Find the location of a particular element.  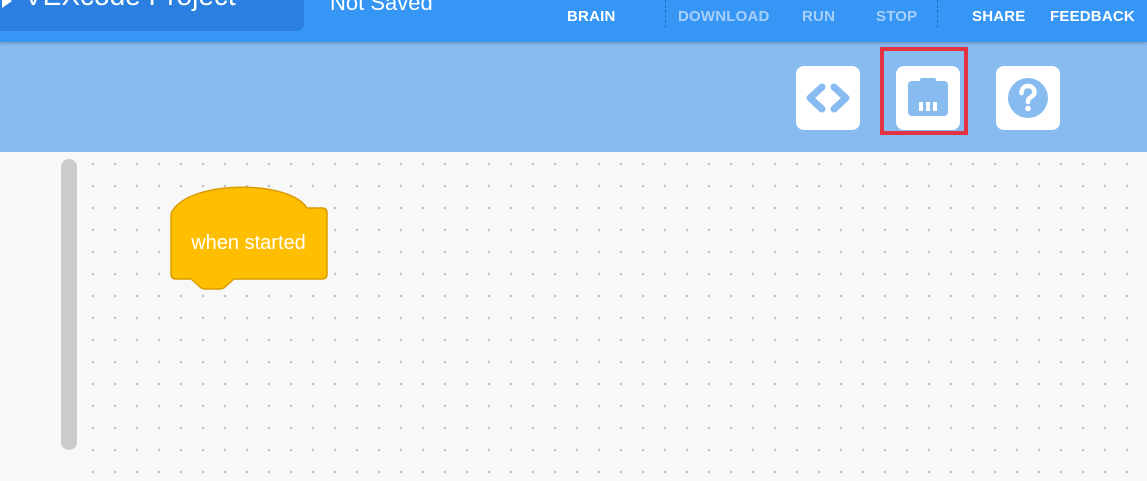

when-started-block: when started is located at coordinates (249, 240).